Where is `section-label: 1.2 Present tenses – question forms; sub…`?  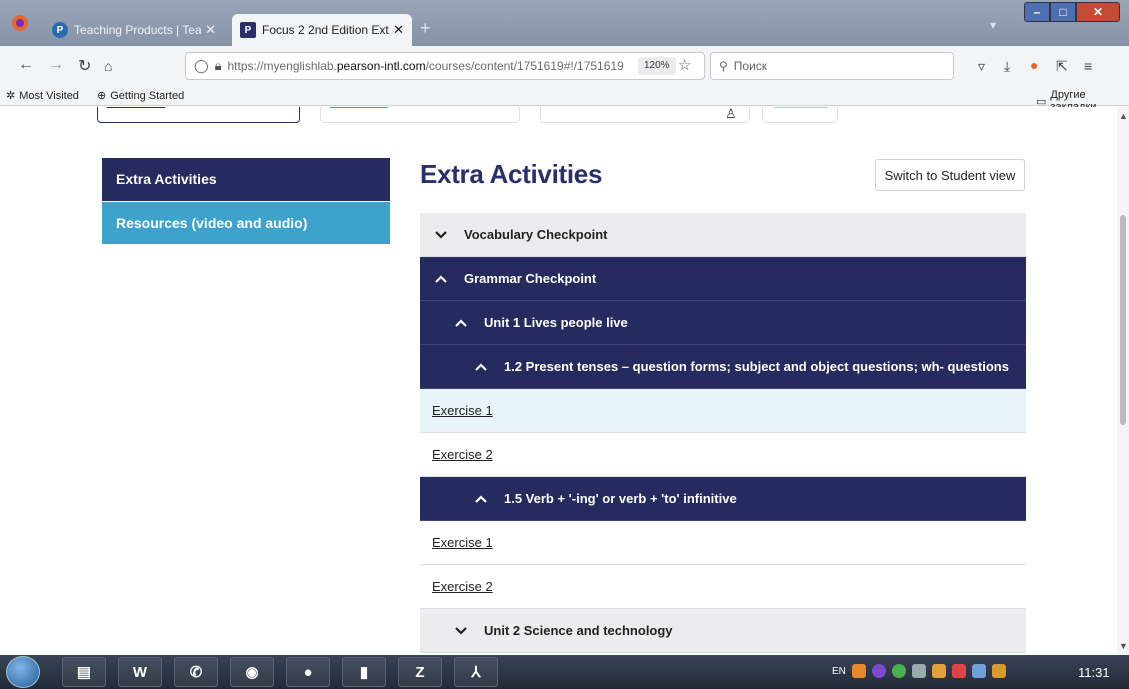
section-label: 1.2 Present tenses – question forms; sub… is located at coordinates (756, 366).